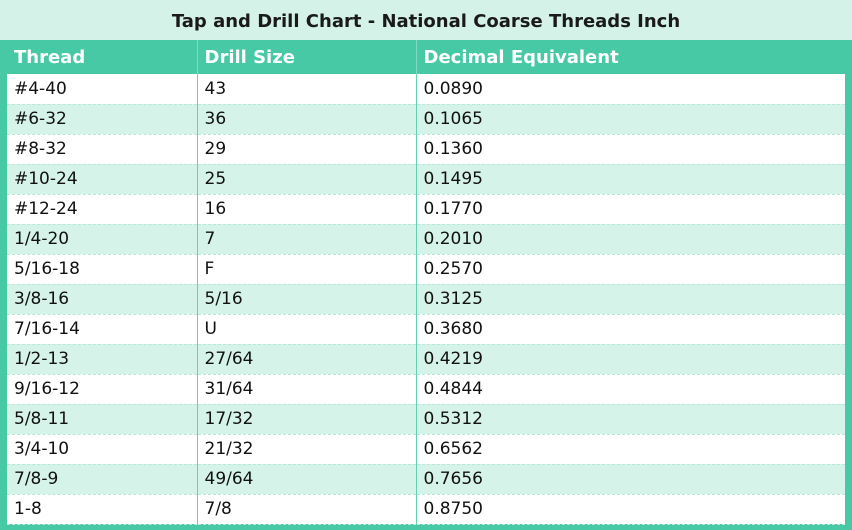 Image resolution: width=852 pixels, height=530 pixels. What do you see at coordinates (630, 209) in the screenshot?
I see `decimal-equivalent-cell: 0.1770` at bounding box center [630, 209].